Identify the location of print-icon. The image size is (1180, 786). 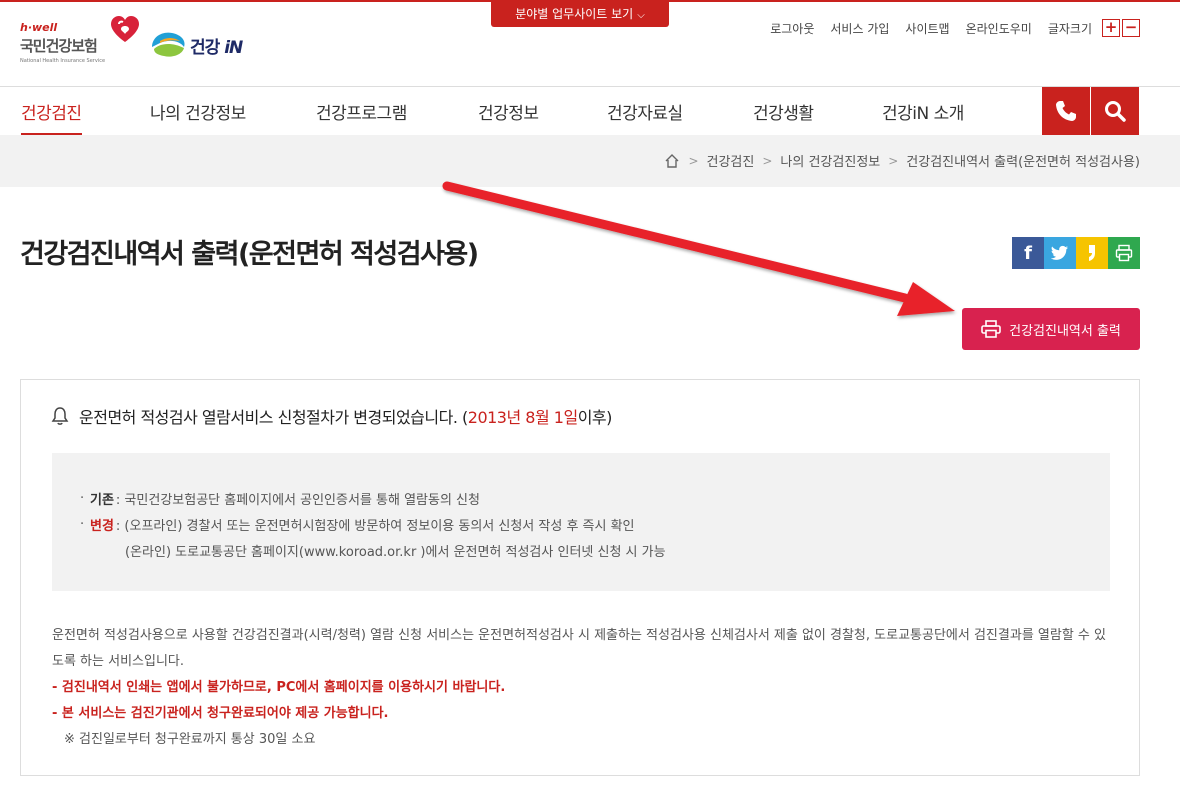
(1124, 253).